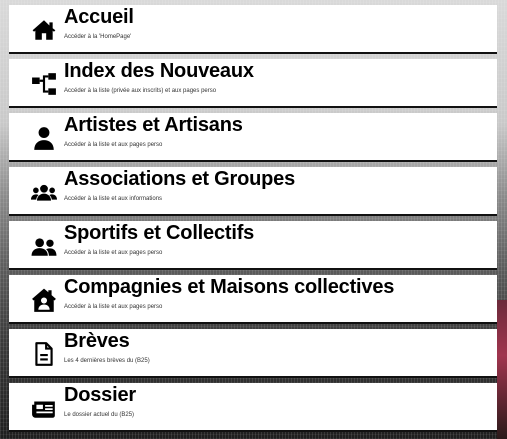  Describe the element at coordinates (253, 353) in the screenshot. I see `menu-item-breves: Brèves Les 4 dernières brèves du (B25)` at that location.